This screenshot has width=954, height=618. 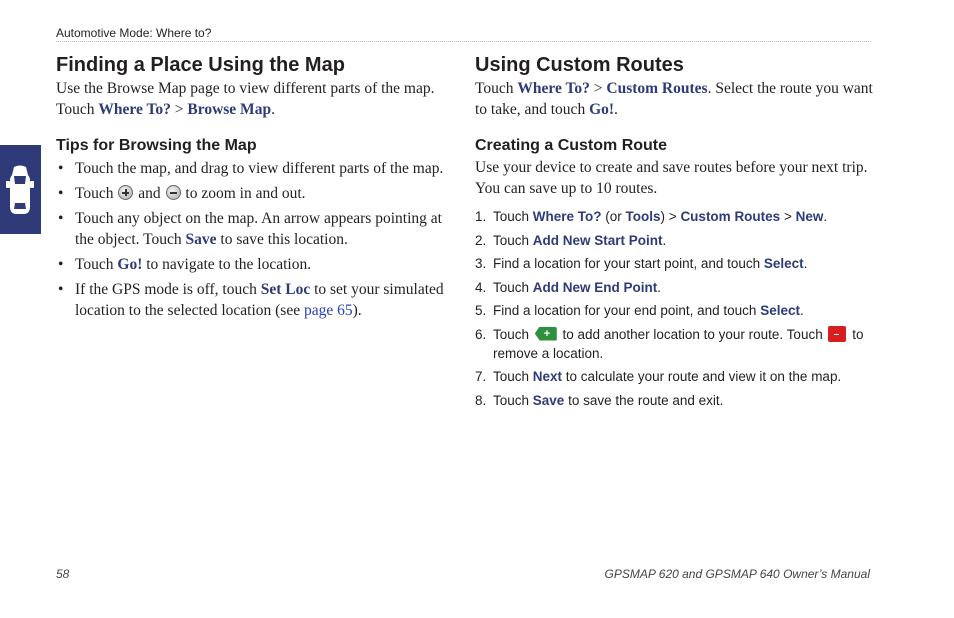 I want to click on next-term: Next, so click(x=547, y=376).